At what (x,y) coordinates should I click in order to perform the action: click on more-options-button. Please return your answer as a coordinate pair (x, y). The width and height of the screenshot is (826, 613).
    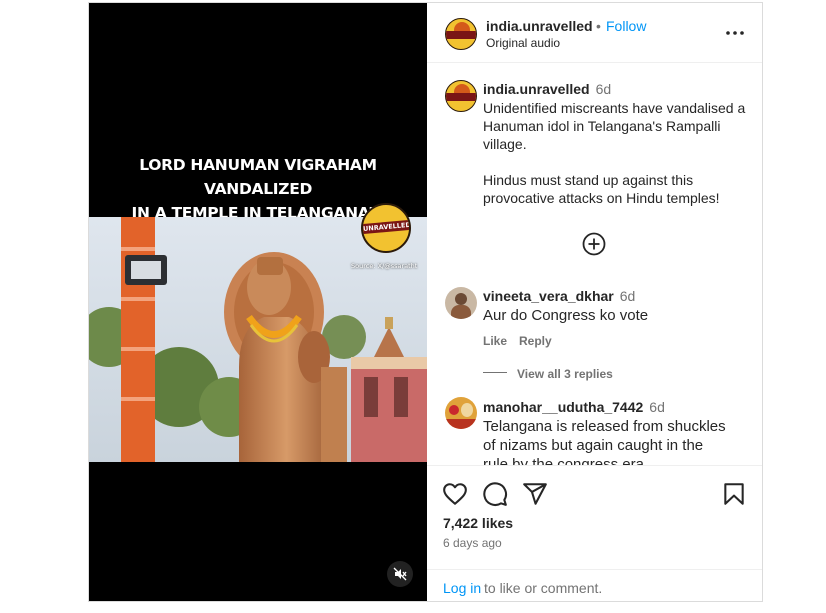
    Looking at the image, I should click on (735, 33).